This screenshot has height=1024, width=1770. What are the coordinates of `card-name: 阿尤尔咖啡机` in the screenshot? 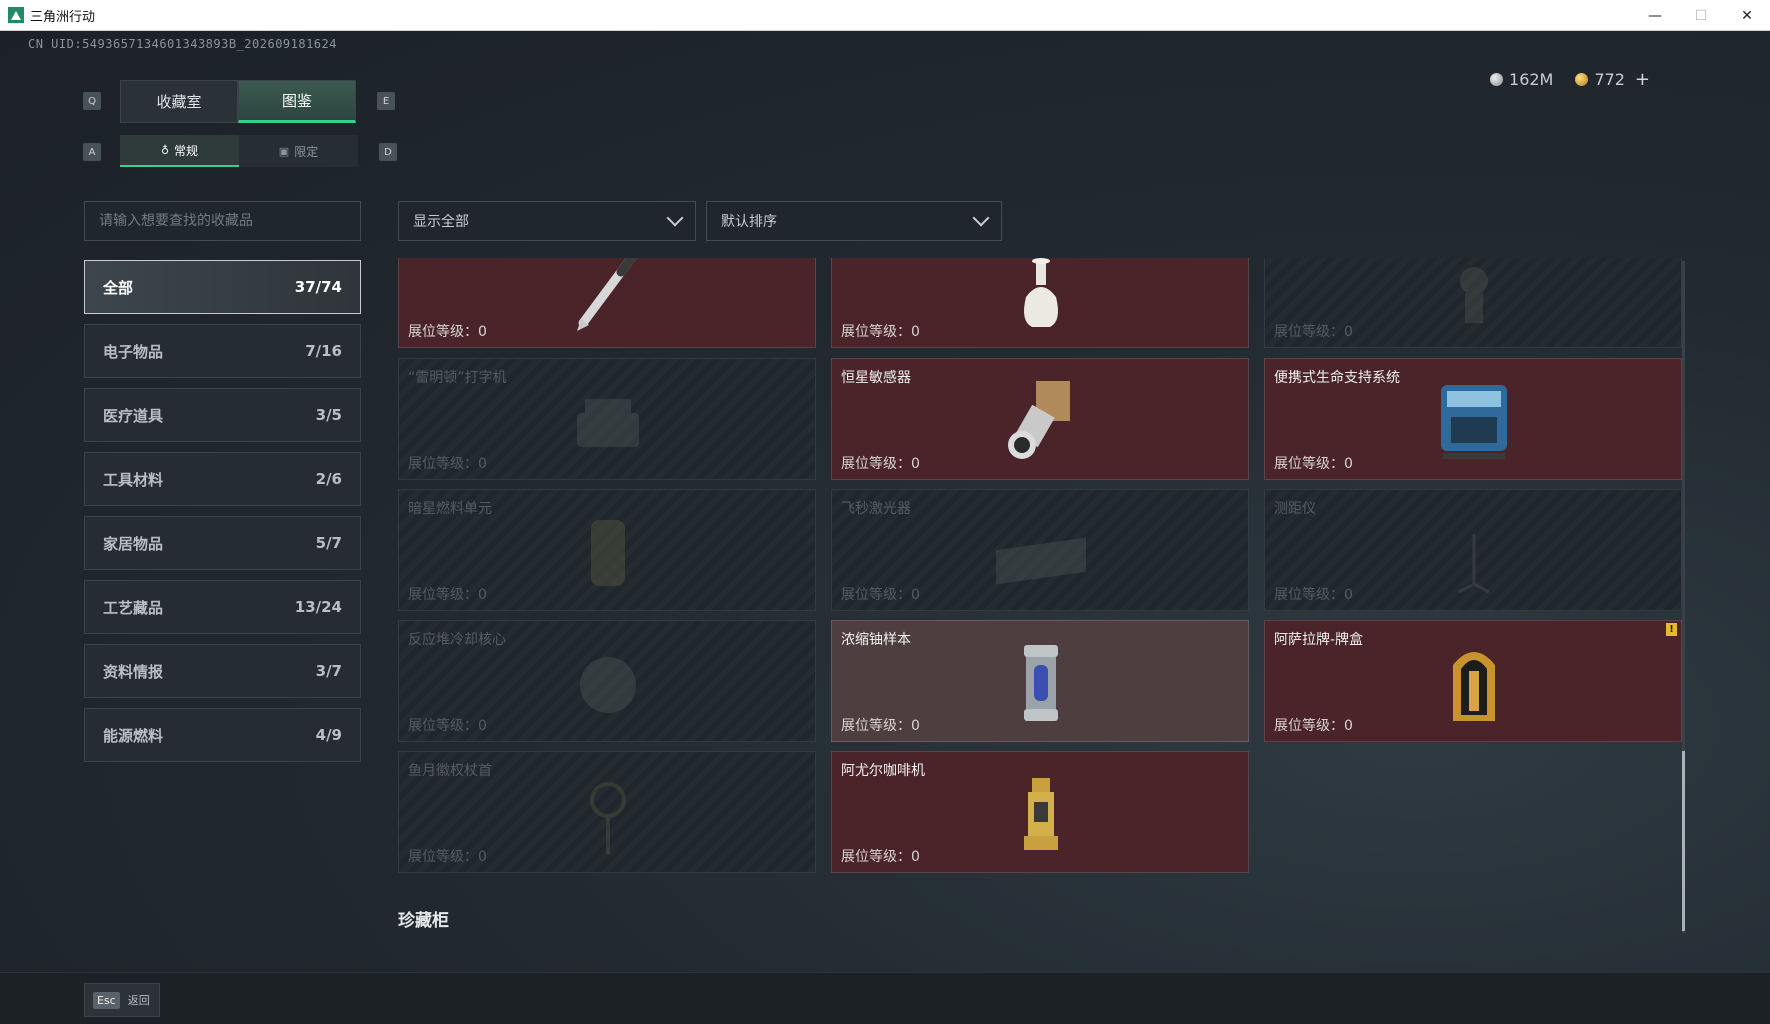 It's located at (883, 771).